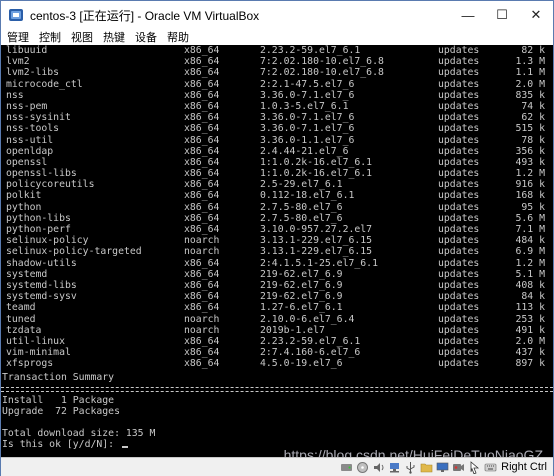 The width and height of the screenshot is (554, 476). What do you see at coordinates (316, 241) in the screenshot?
I see `package-version: 3.13.1-229.el7_6.15` at bounding box center [316, 241].